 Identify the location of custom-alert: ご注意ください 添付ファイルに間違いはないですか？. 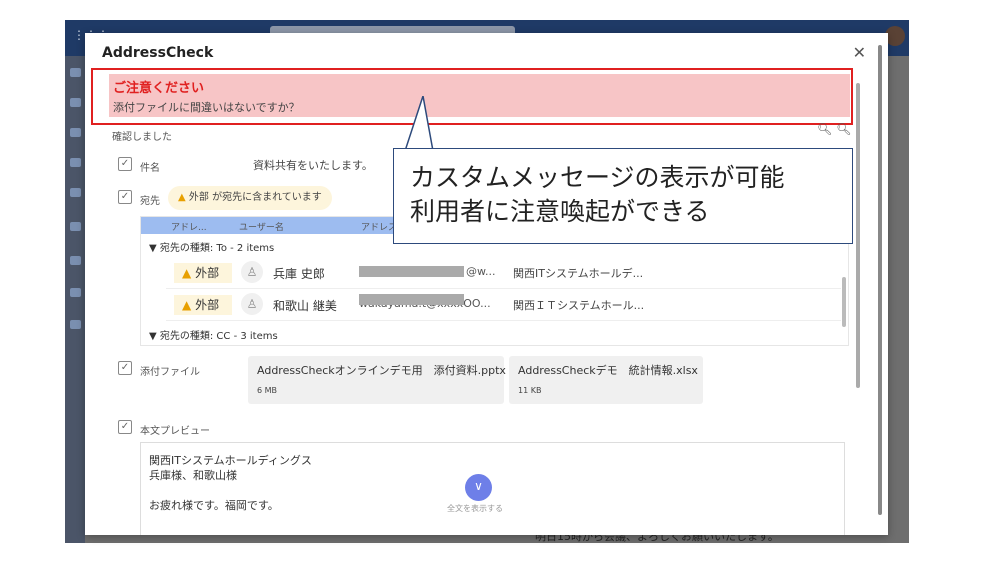
(472, 96).